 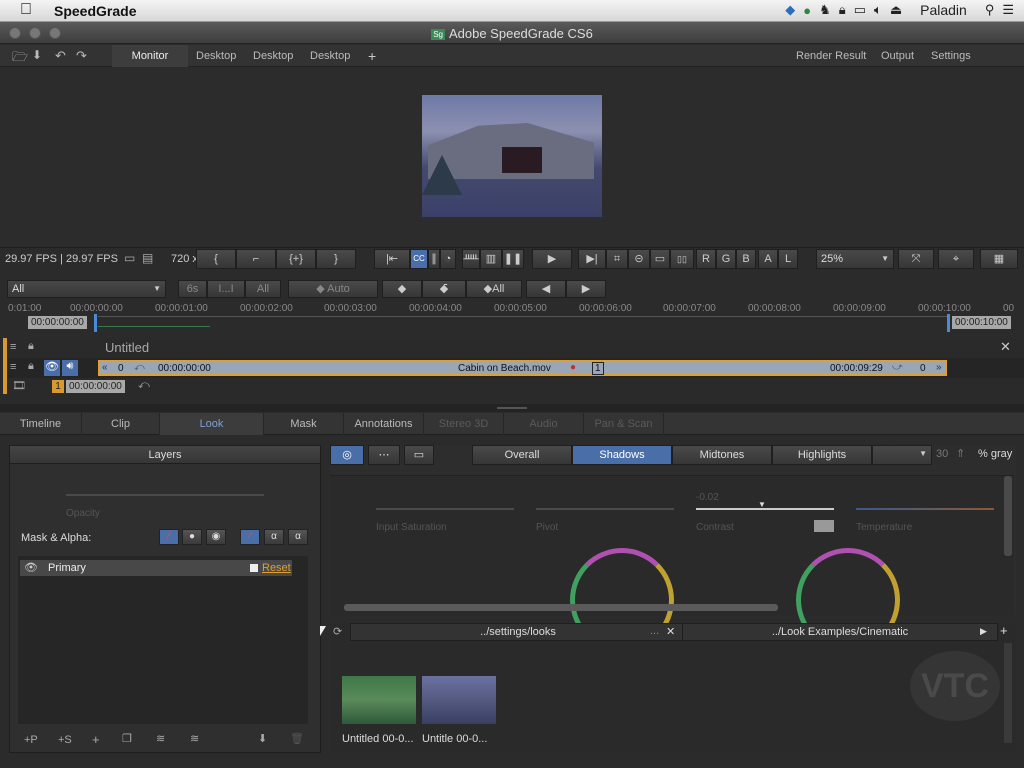 What do you see at coordinates (169, 537) in the screenshot?
I see `mask-off-button: ⁄` at bounding box center [169, 537].